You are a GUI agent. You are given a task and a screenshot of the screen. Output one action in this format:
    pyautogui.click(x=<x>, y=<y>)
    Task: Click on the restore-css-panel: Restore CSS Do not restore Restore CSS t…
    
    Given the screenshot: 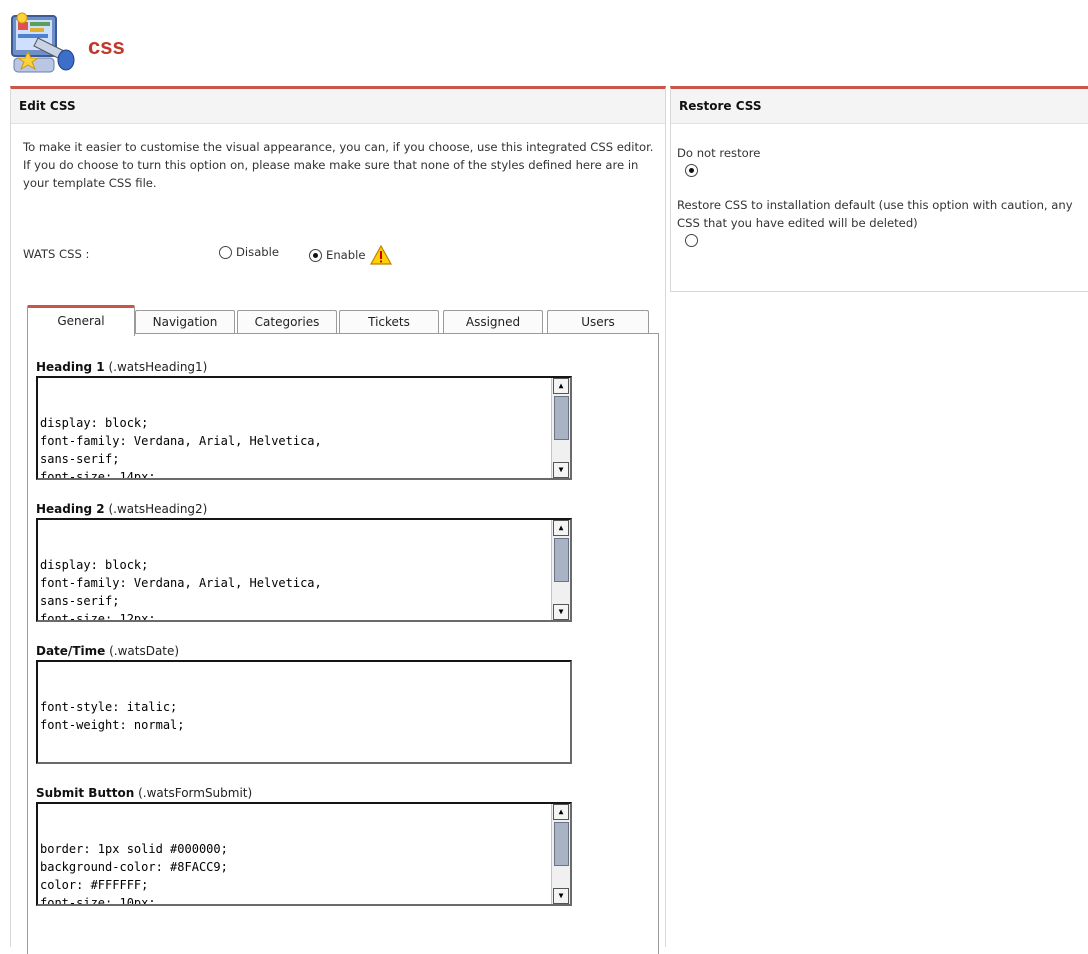 What is the action you would take?
    pyautogui.click(x=879, y=189)
    